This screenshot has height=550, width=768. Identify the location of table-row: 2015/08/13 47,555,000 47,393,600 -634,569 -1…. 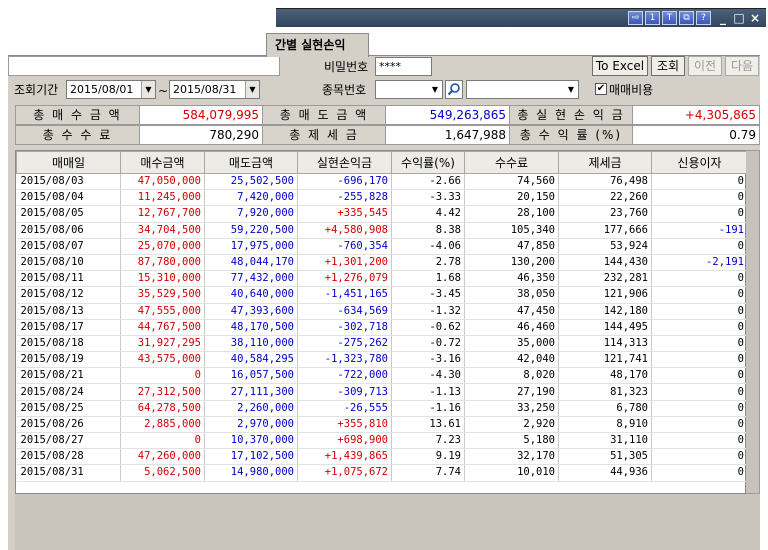
(382, 311).